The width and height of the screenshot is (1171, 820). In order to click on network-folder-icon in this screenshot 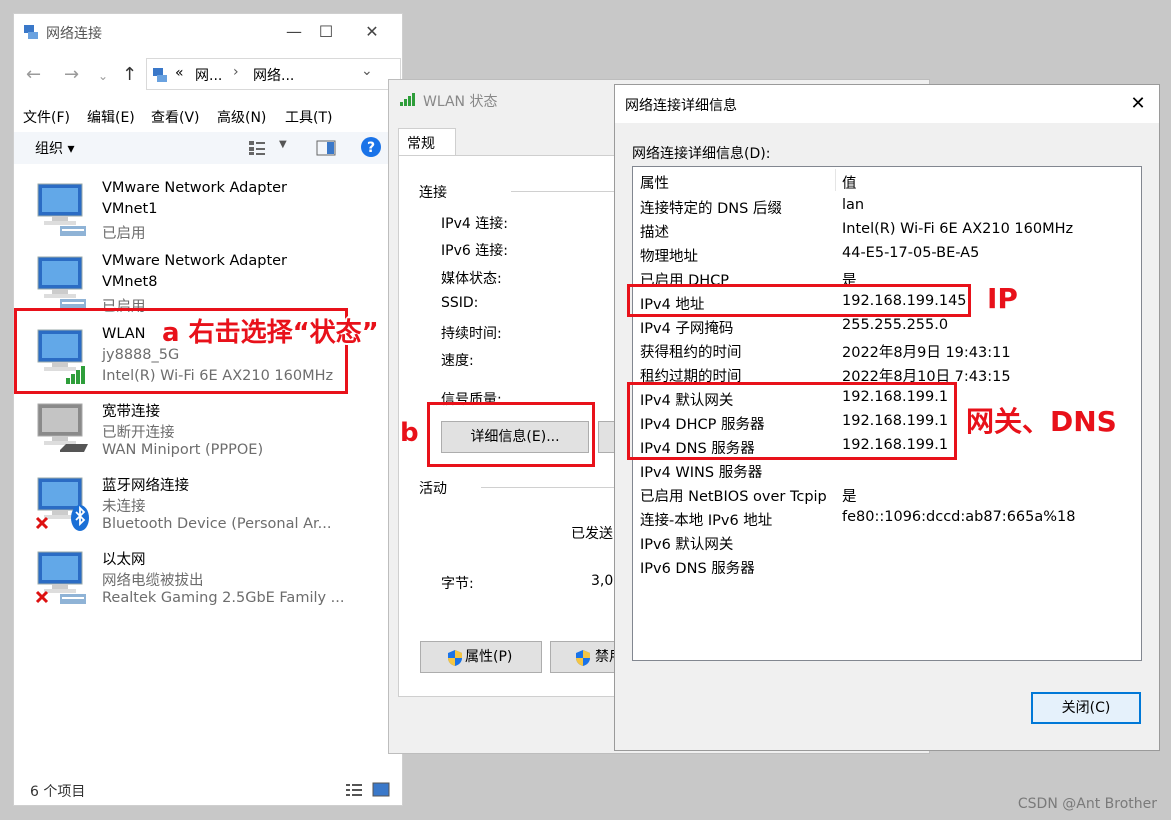, I will do `click(160, 75)`.